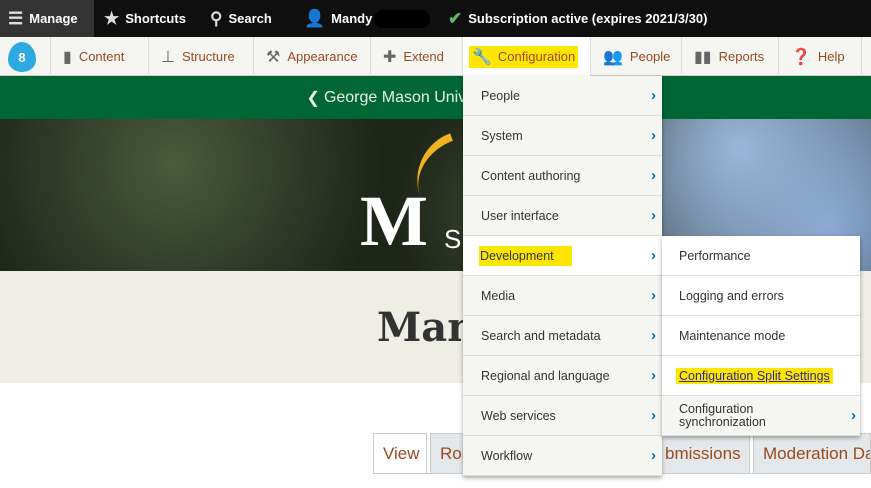  Describe the element at coordinates (518, 415) in the screenshot. I see `menu-label: Web services` at that location.